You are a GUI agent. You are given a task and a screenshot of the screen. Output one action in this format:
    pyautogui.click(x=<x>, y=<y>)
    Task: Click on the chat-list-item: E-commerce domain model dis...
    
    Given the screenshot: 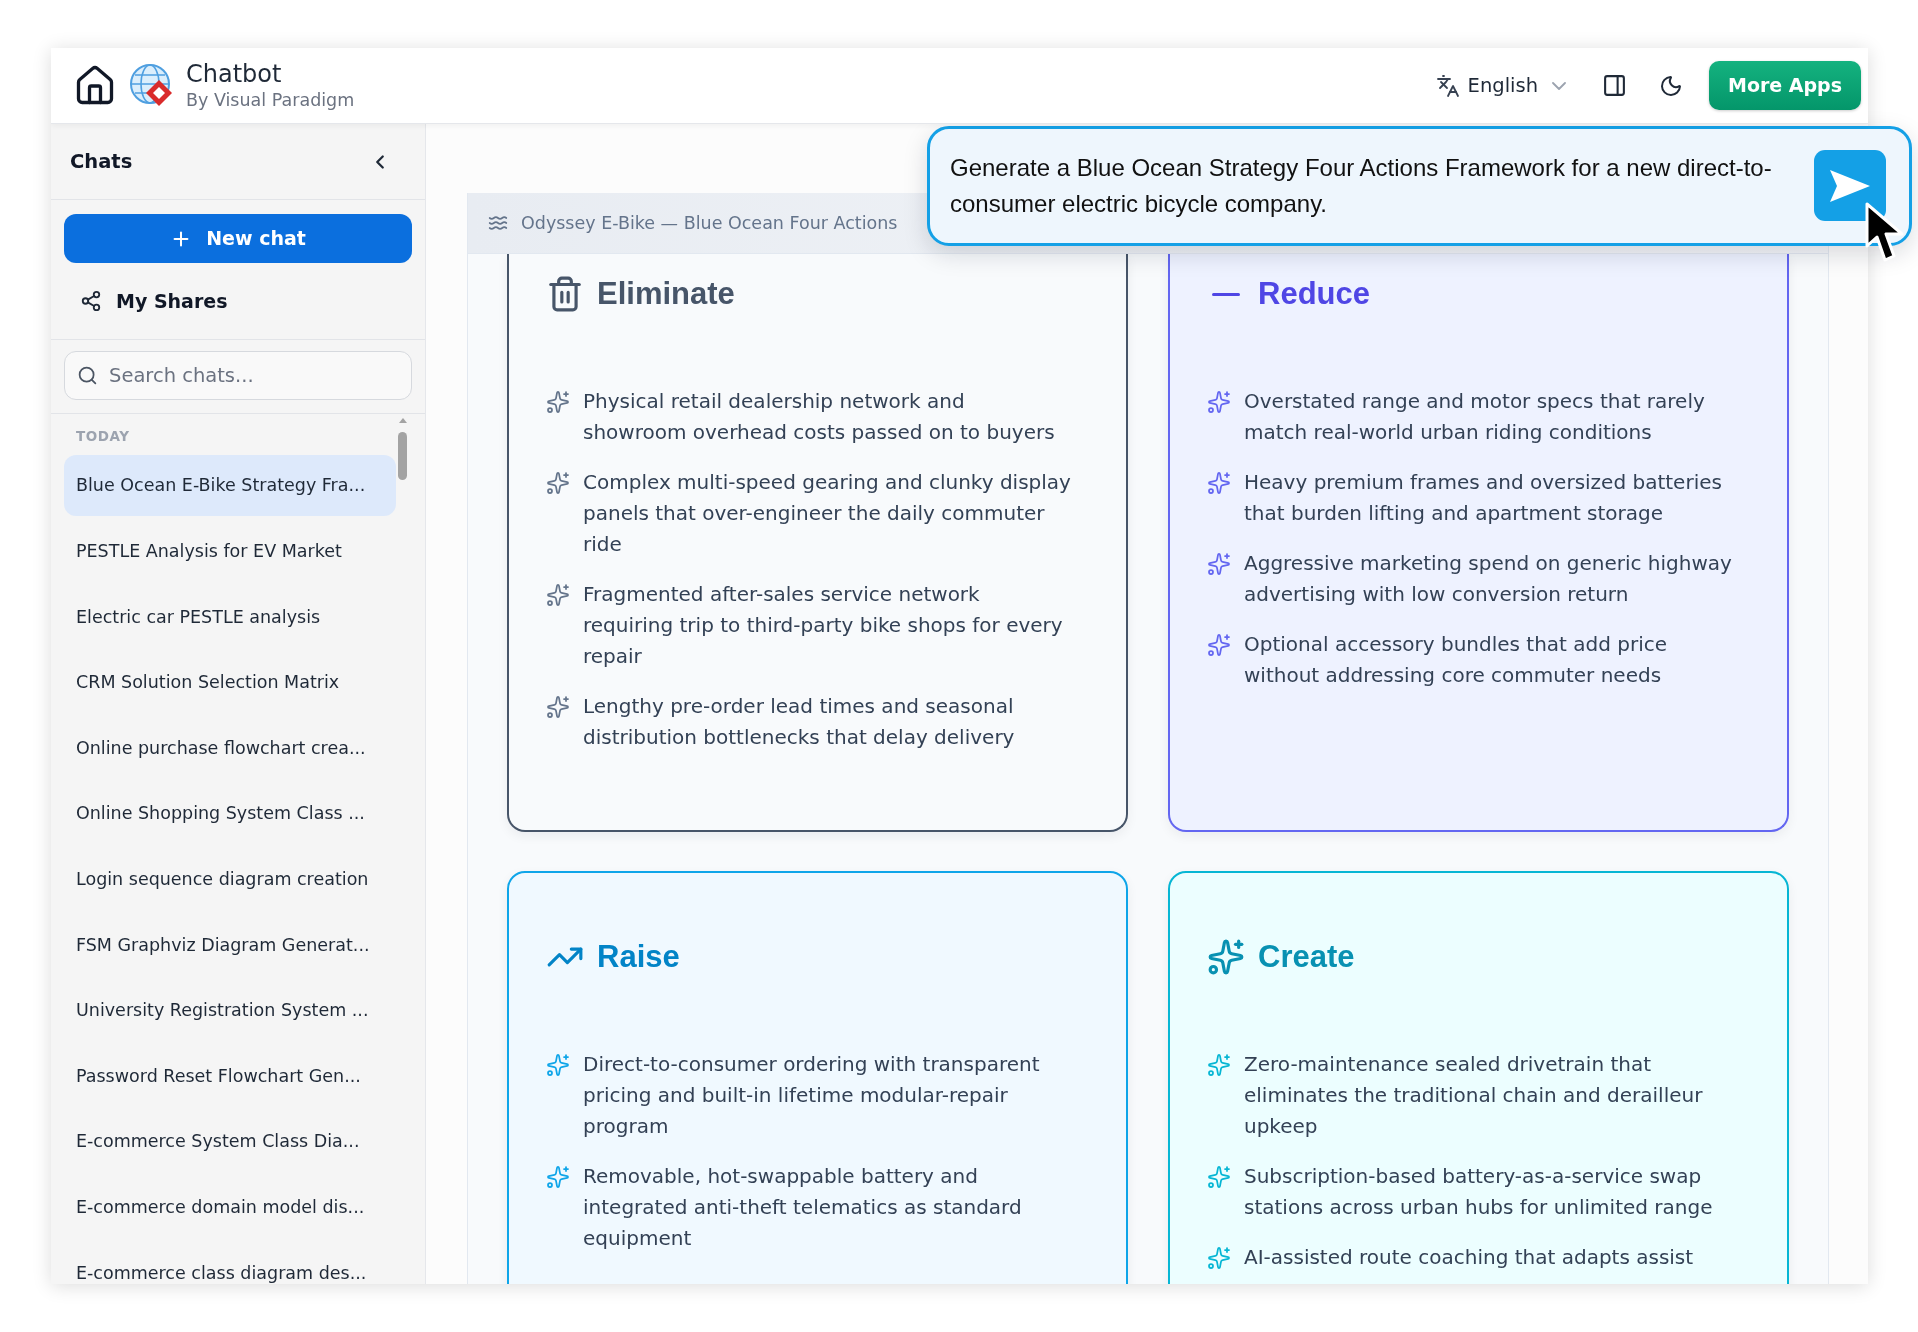 What is the action you would take?
    pyautogui.click(x=230, y=1207)
    